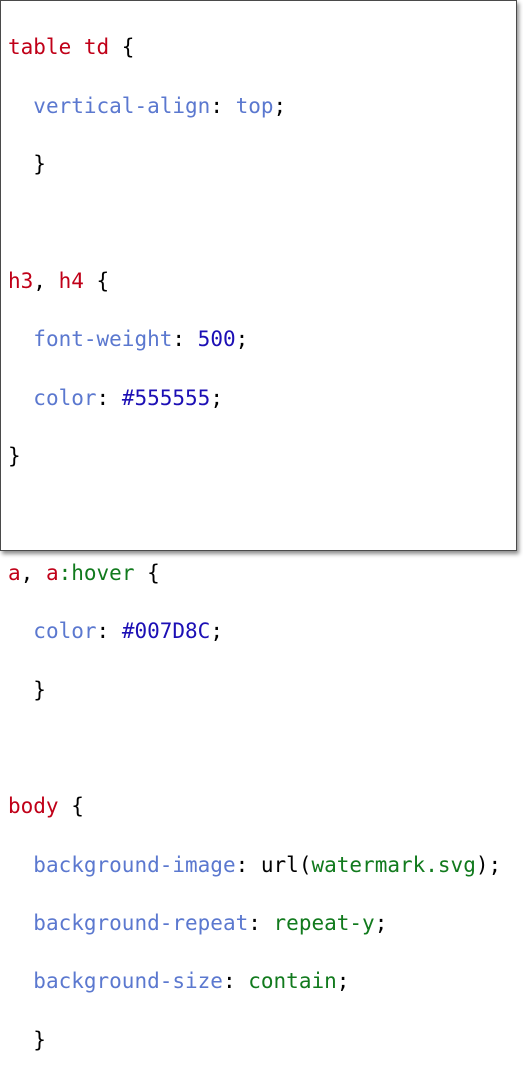 This screenshot has width=523, height=1084. What do you see at coordinates (96, 572) in the screenshot?
I see `pseudo-class: :hover` at bounding box center [96, 572].